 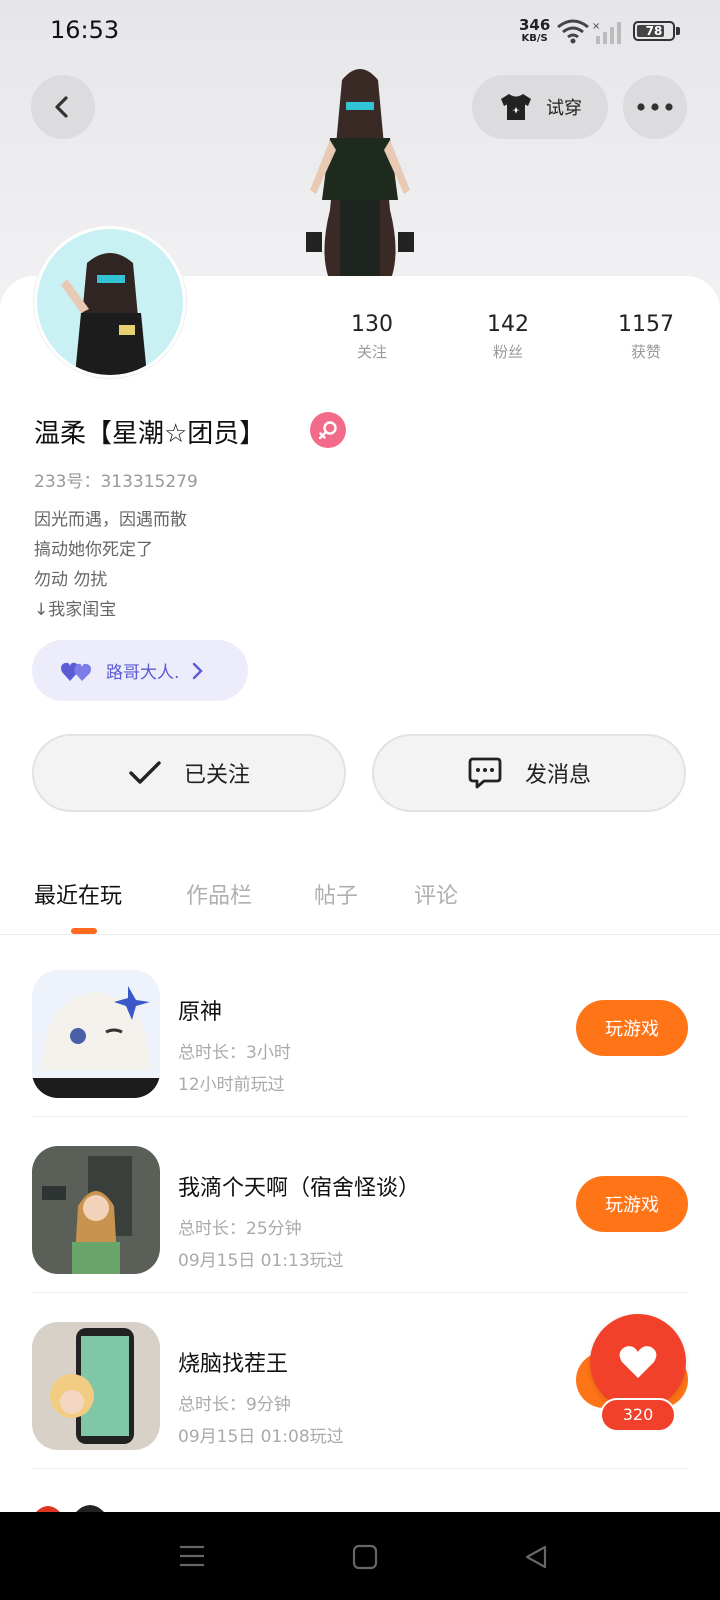 What do you see at coordinates (540, 107) in the screenshot?
I see `try-on-button: 试穿` at bounding box center [540, 107].